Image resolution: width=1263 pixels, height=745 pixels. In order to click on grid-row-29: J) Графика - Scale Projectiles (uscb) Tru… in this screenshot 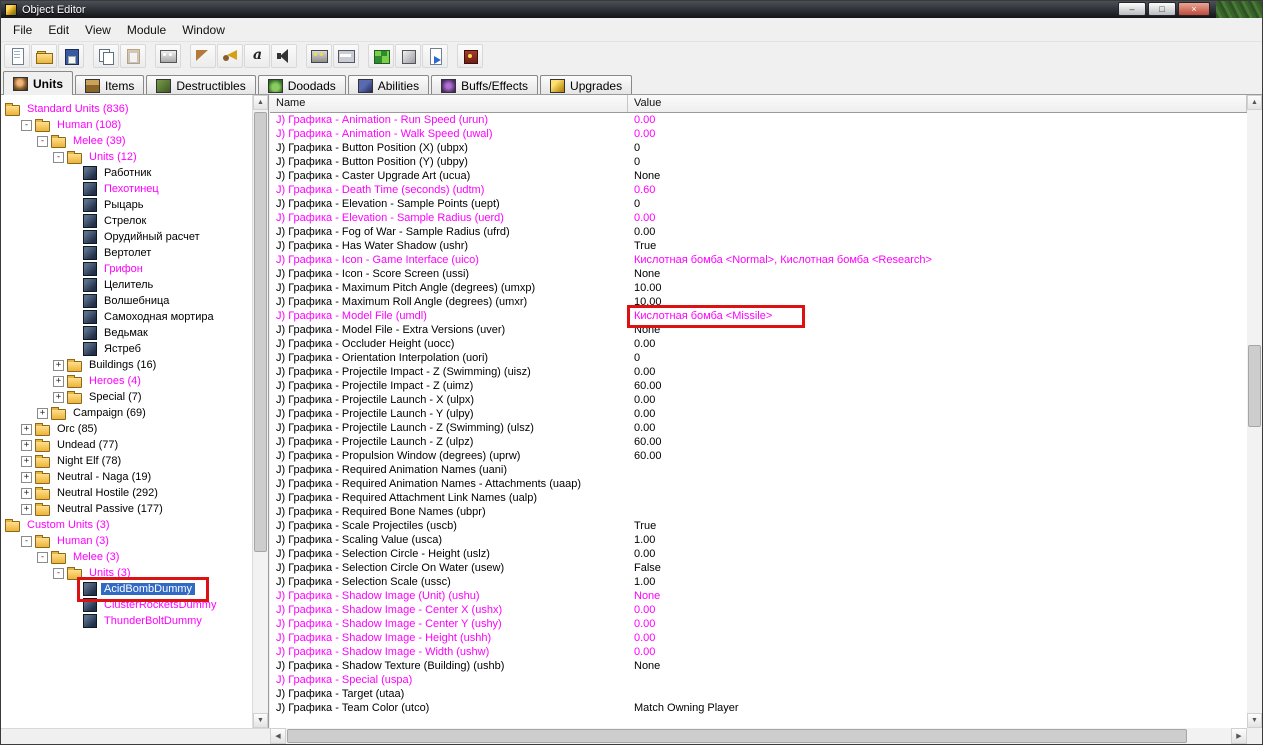, I will do `click(758, 526)`.